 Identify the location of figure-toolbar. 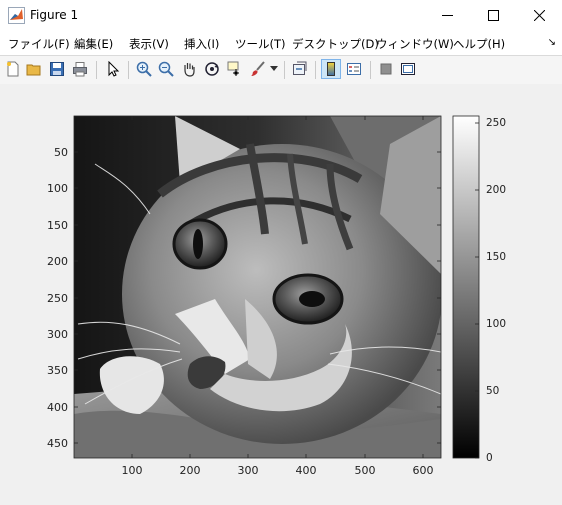
(281, 70).